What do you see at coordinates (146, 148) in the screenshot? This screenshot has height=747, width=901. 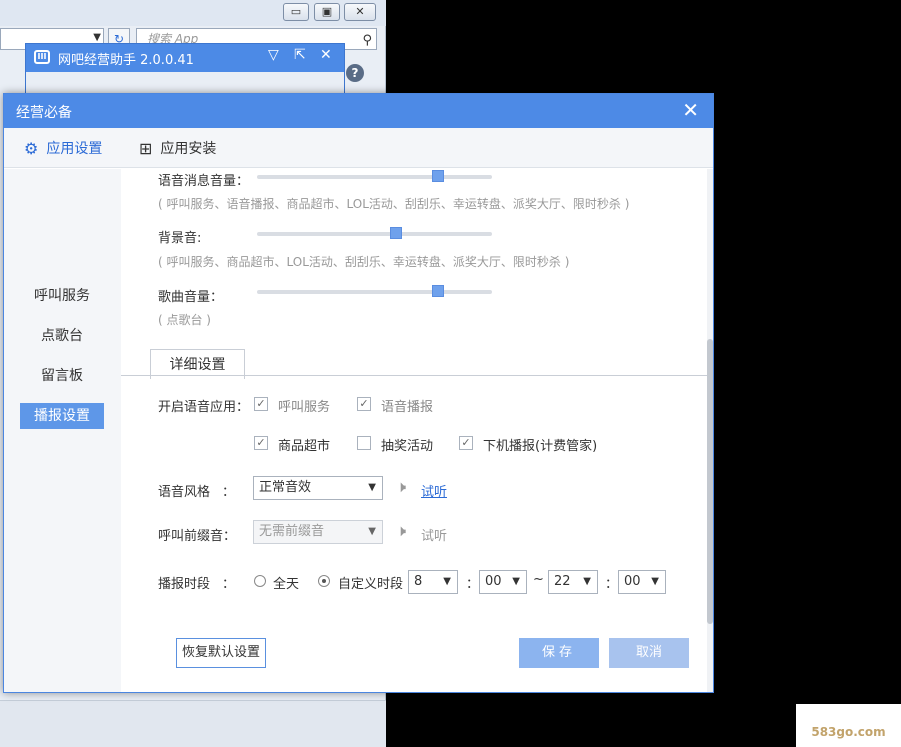 I see `grid-icon: ⊞` at bounding box center [146, 148].